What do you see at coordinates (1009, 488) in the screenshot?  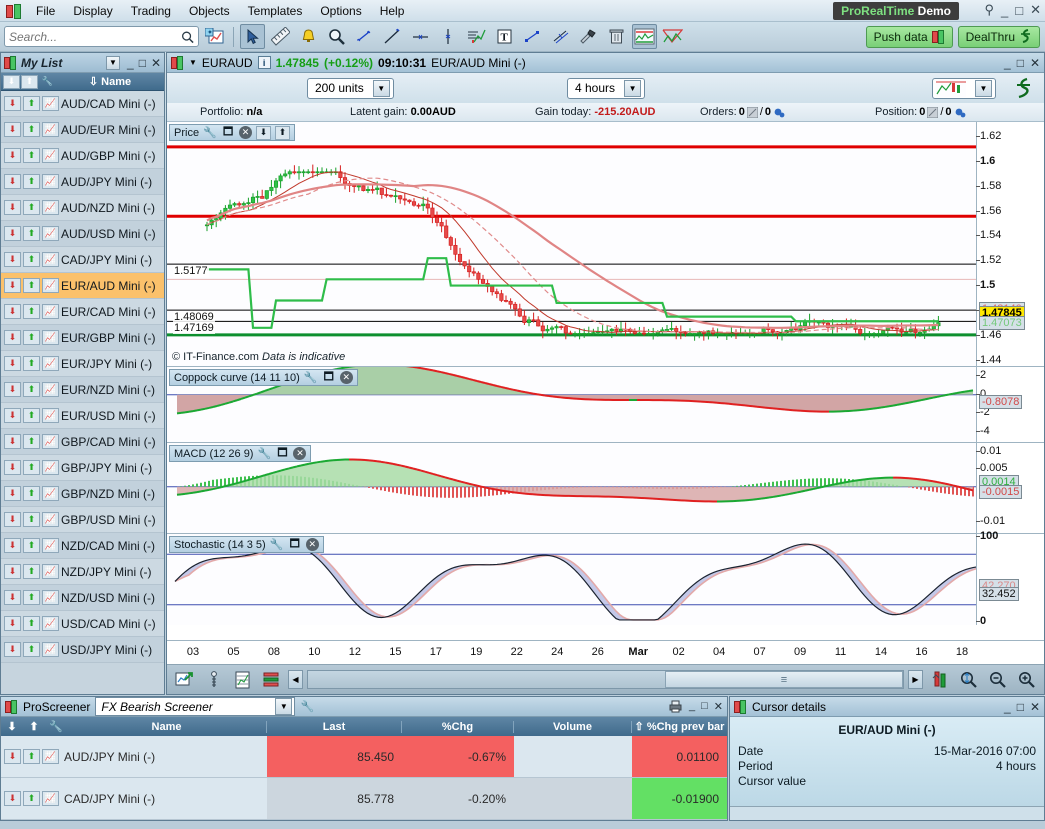 I see `macd-axis: 0.010.005-0.010.00010.0014-0.0015` at bounding box center [1009, 488].